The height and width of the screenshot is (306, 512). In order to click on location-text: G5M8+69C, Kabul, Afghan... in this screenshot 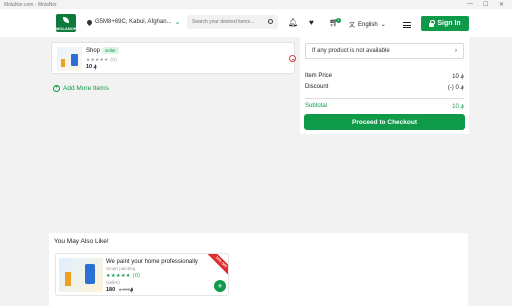, I will do `click(133, 22)`.